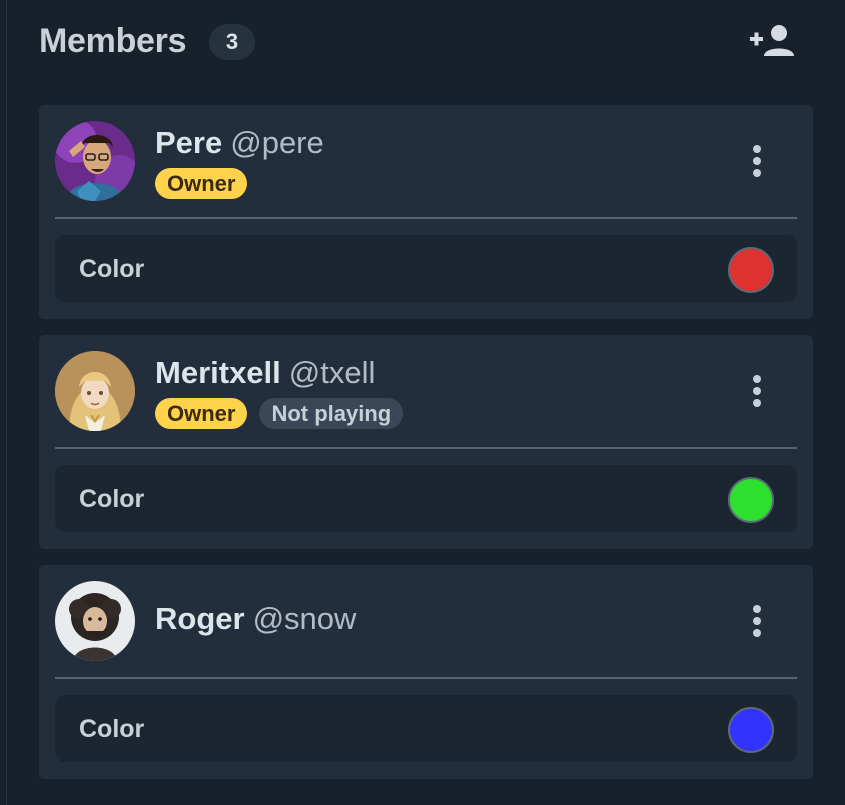 This screenshot has height=805, width=845. What do you see at coordinates (6, 402) in the screenshot?
I see `panel-left-border` at bounding box center [6, 402].